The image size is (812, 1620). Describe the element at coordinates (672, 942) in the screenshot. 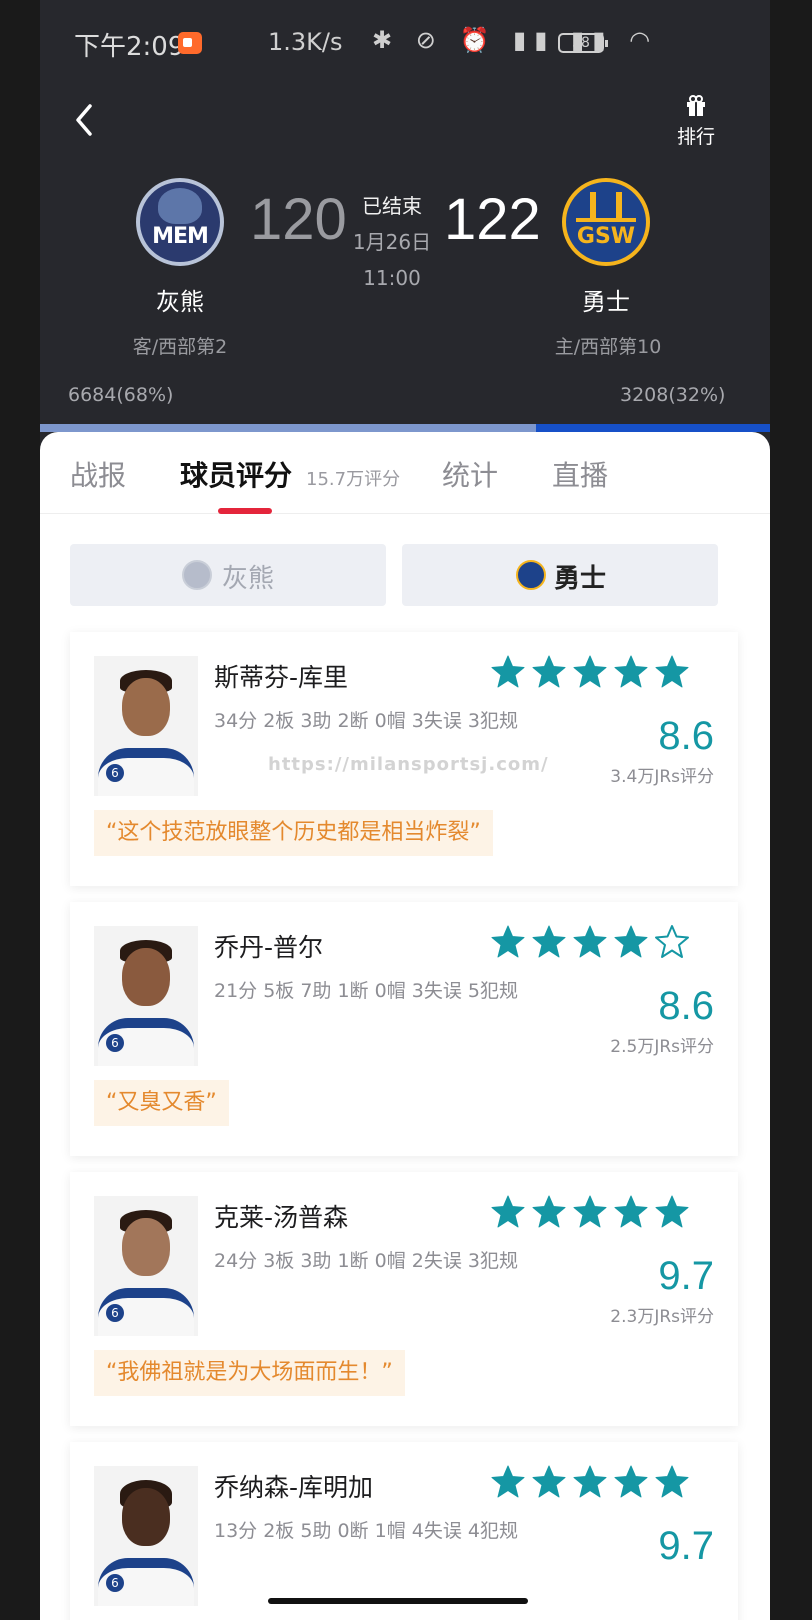

I see `star-empty-icon` at that location.